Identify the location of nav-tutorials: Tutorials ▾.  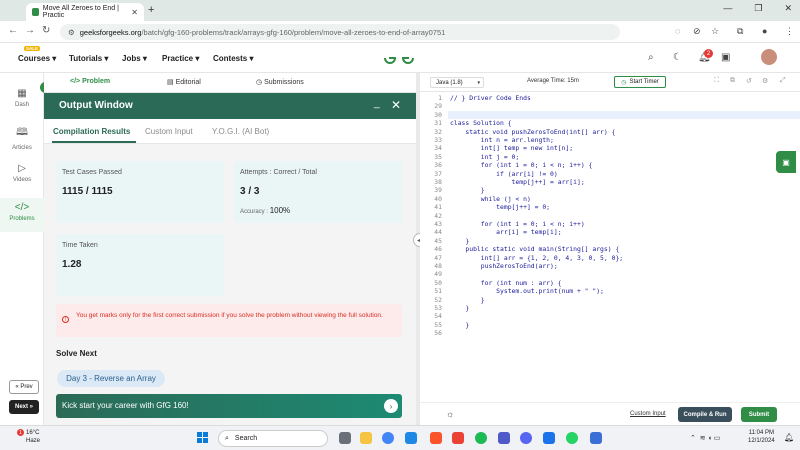
(88, 58).